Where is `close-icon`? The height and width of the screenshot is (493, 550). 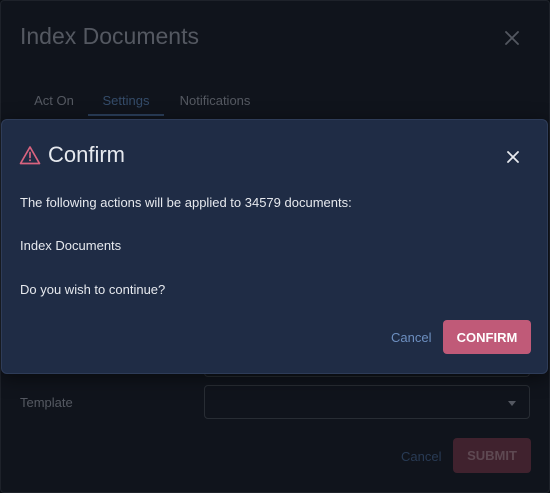
close-icon is located at coordinates (513, 157).